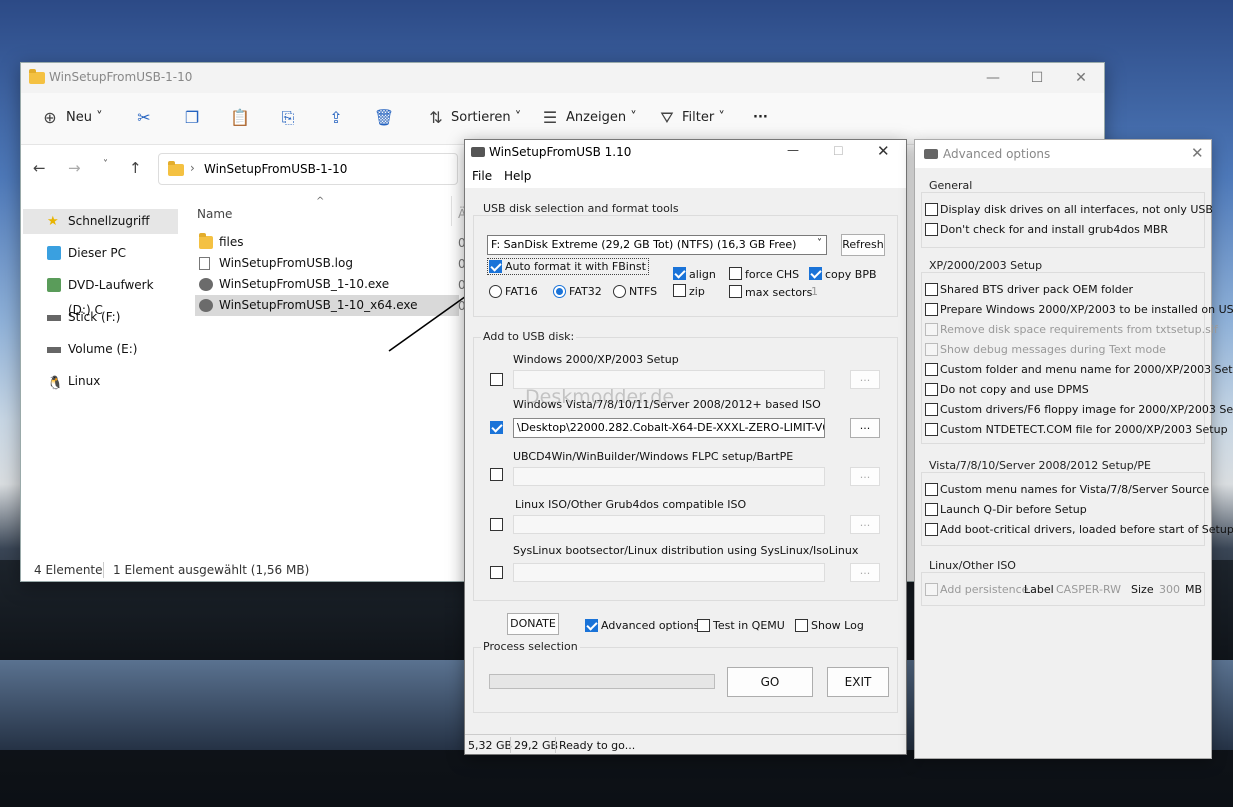 Image resolution: width=1233 pixels, height=807 pixels. What do you see at coordinates (533, 624) in the screenshot?
I see `donate-button: DONATE` at bounding box center [533, 624].